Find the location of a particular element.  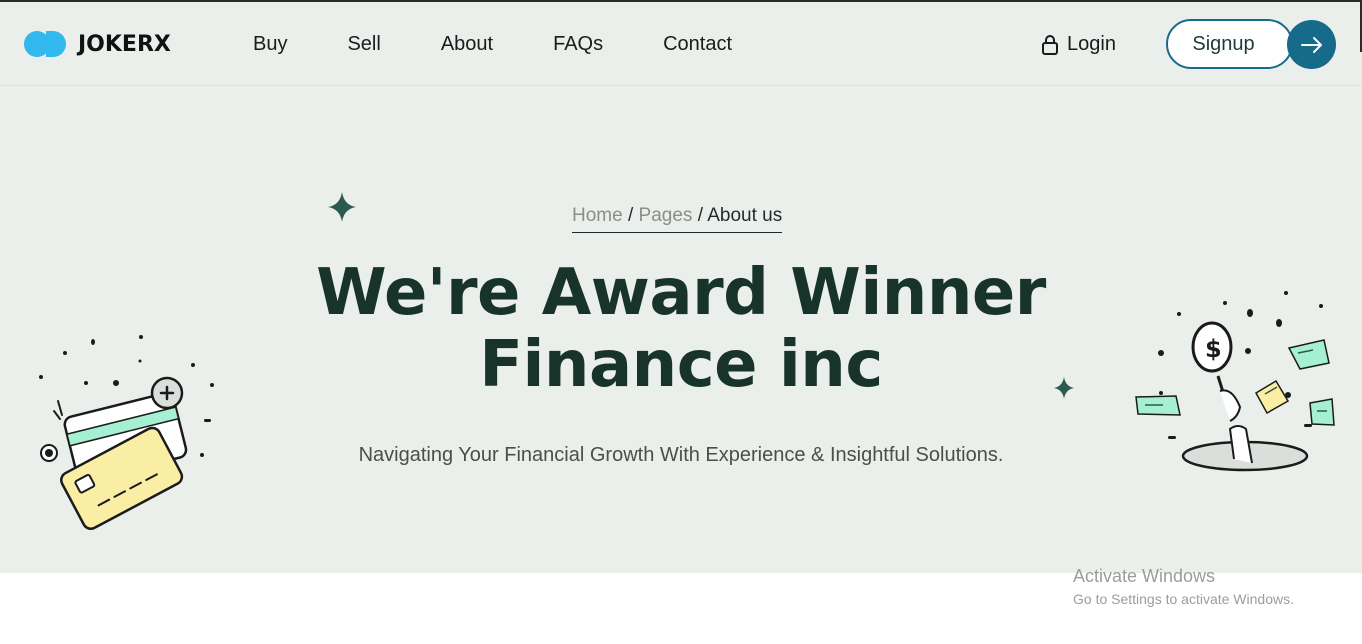

arrow-right-icon is located at coordinates (1311, 44).